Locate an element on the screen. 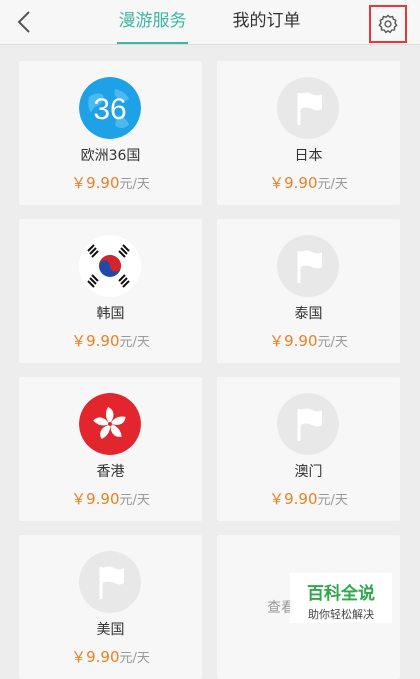 This screenshot has height=679, width=420. card-name: 澳门 is located at coordinates (308, 472).